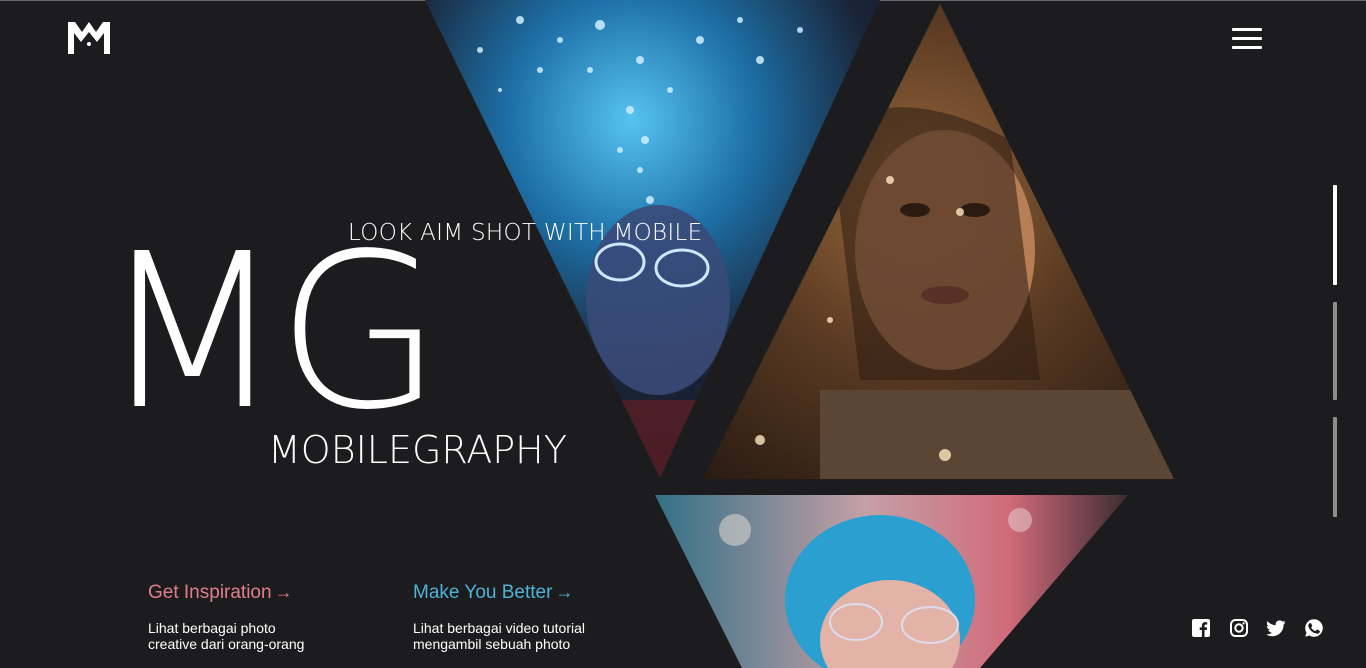 The width and height of the screenshot is (1366, 668). I want to click on hero-title: MG, so click(271, 332).